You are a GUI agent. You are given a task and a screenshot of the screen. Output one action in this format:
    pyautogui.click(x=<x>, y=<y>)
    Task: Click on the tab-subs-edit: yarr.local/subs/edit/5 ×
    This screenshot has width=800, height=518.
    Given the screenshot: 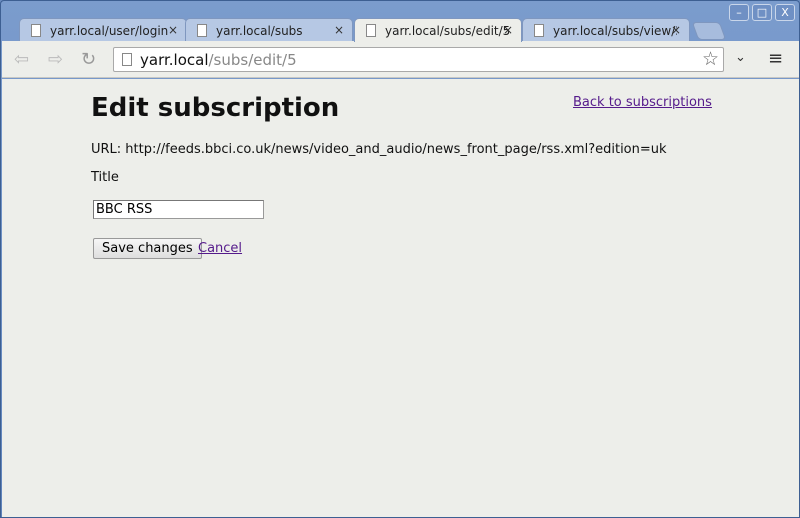 What is the action you would take?
    pyautogui.click(x=438, y=30)
    